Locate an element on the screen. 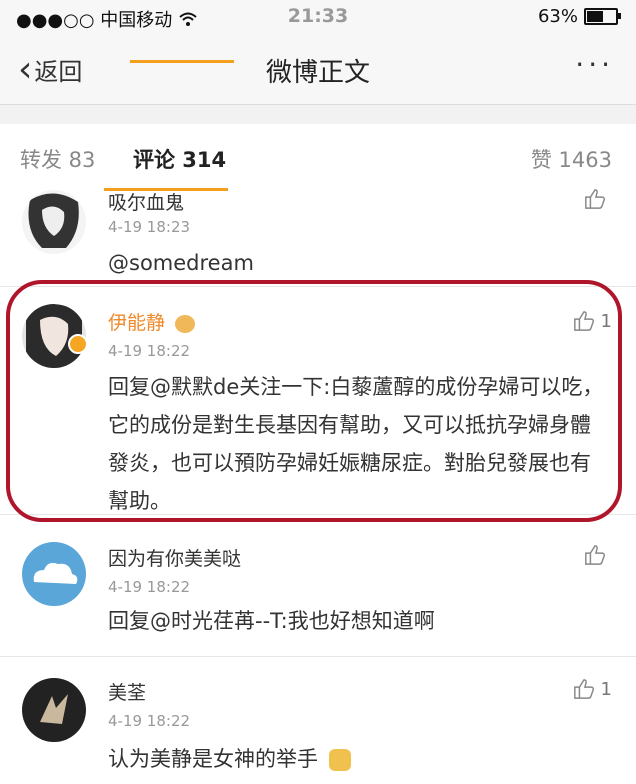 The image size is (636, 784). commenter-name: 因为有你美美哒 is located at coordinates (174, 557).